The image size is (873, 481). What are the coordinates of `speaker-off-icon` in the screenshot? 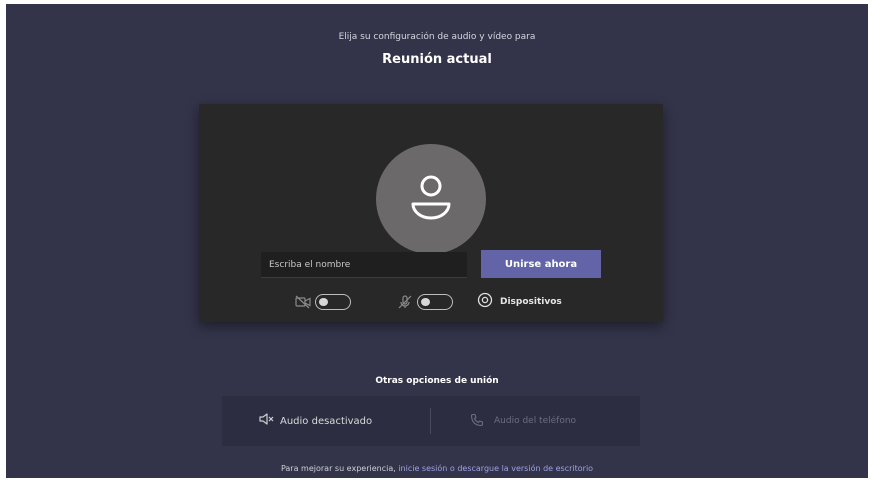 It's located at (266, 421).